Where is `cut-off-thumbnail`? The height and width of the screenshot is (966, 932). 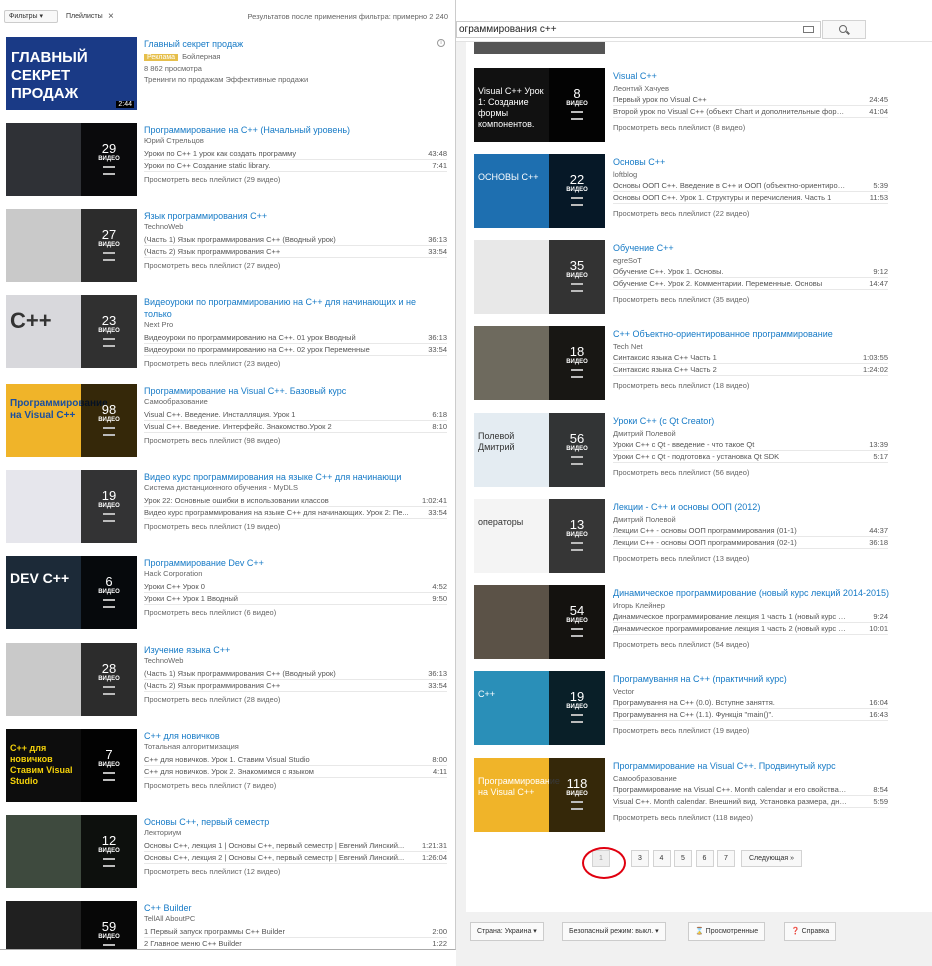 cut-off-thumbnail is located at coordinates (539, 48).